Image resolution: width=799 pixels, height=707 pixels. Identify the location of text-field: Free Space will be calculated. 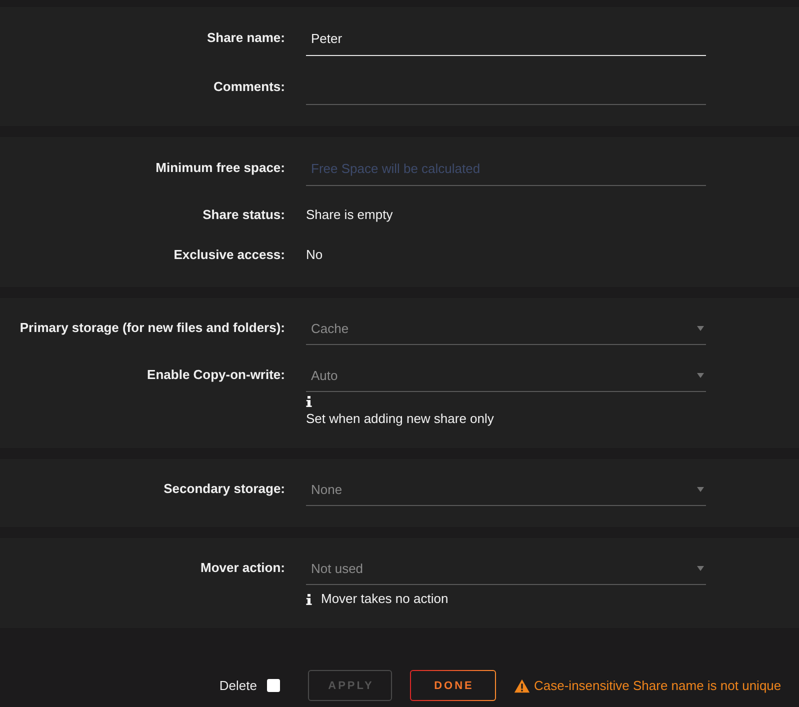
(506, 168).